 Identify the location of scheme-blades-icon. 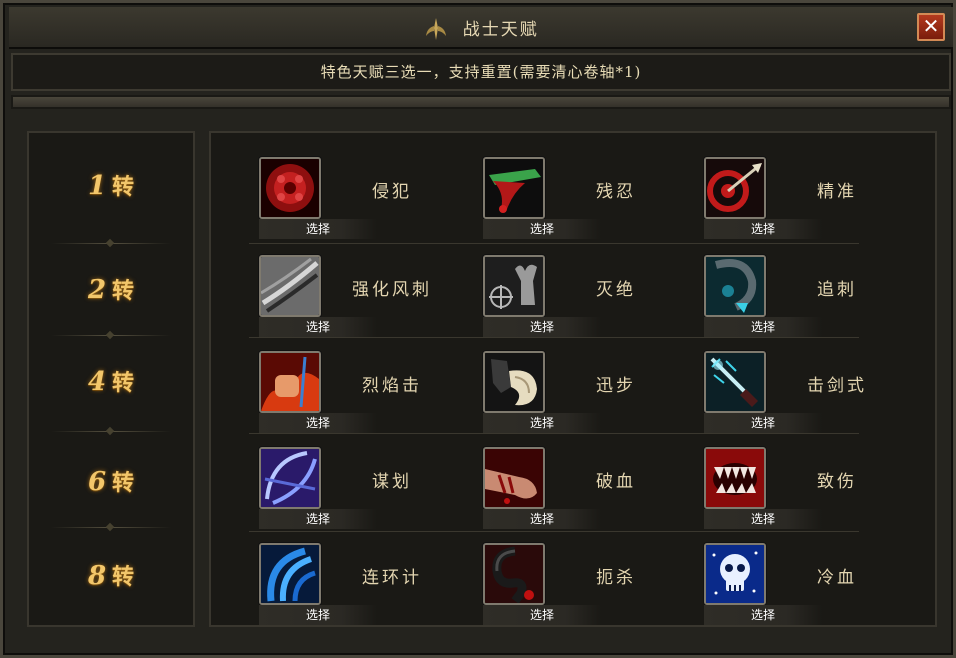
(290, 478).